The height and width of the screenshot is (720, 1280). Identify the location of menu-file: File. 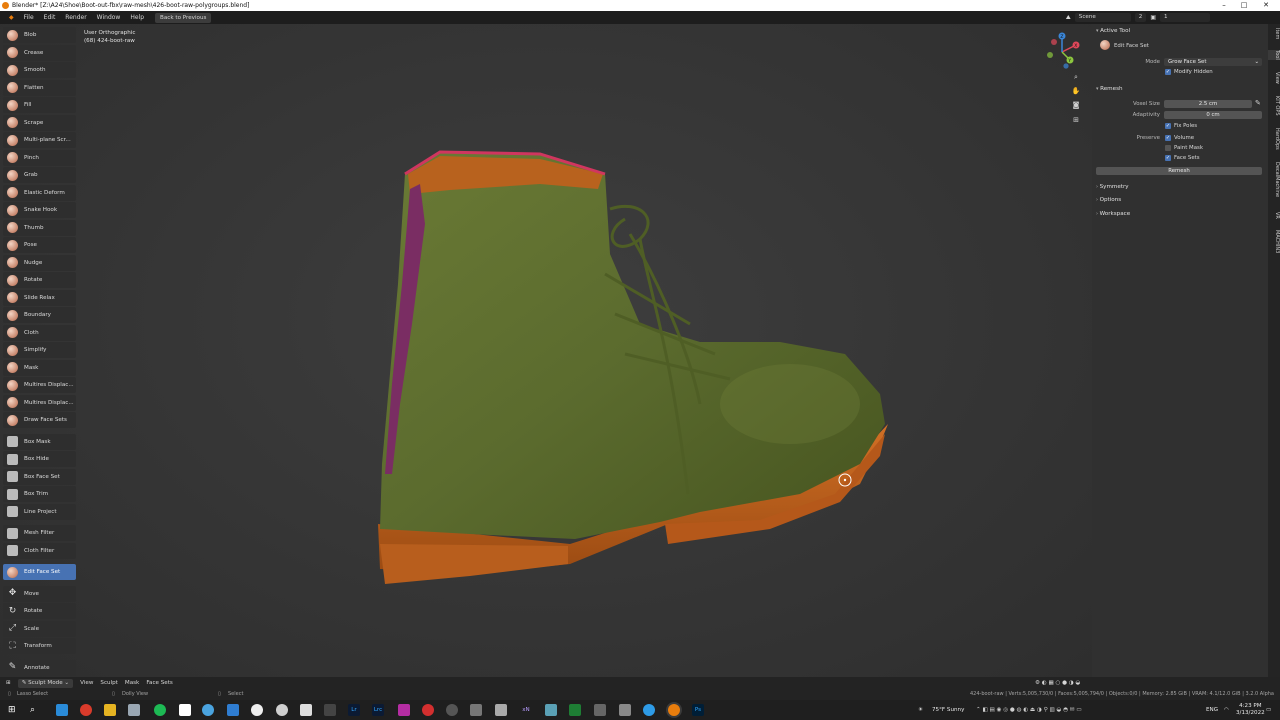
(29, 17).